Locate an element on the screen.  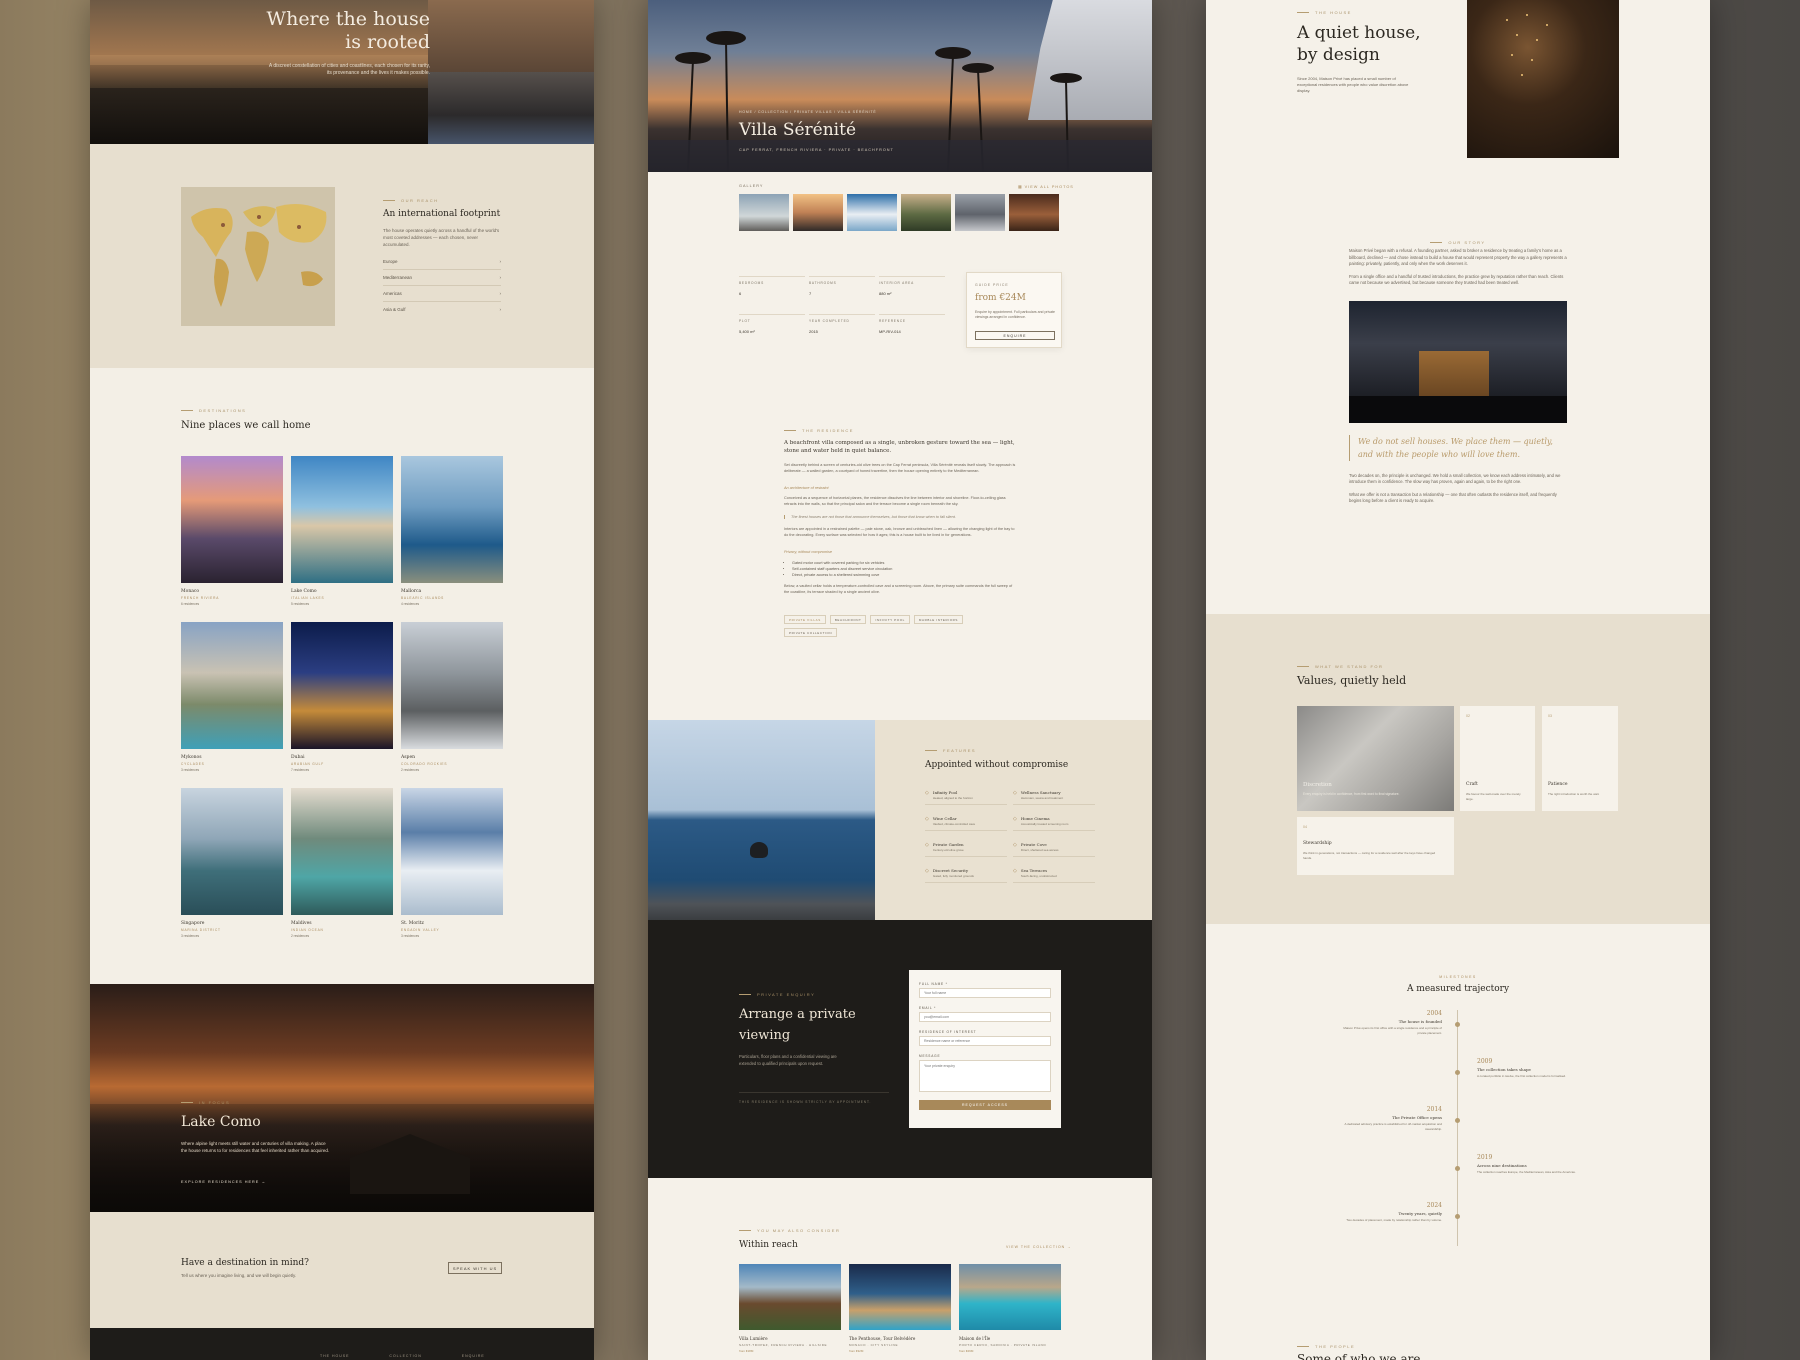
spec-item: Year completed 2015 is located at coordinates (842, 324).